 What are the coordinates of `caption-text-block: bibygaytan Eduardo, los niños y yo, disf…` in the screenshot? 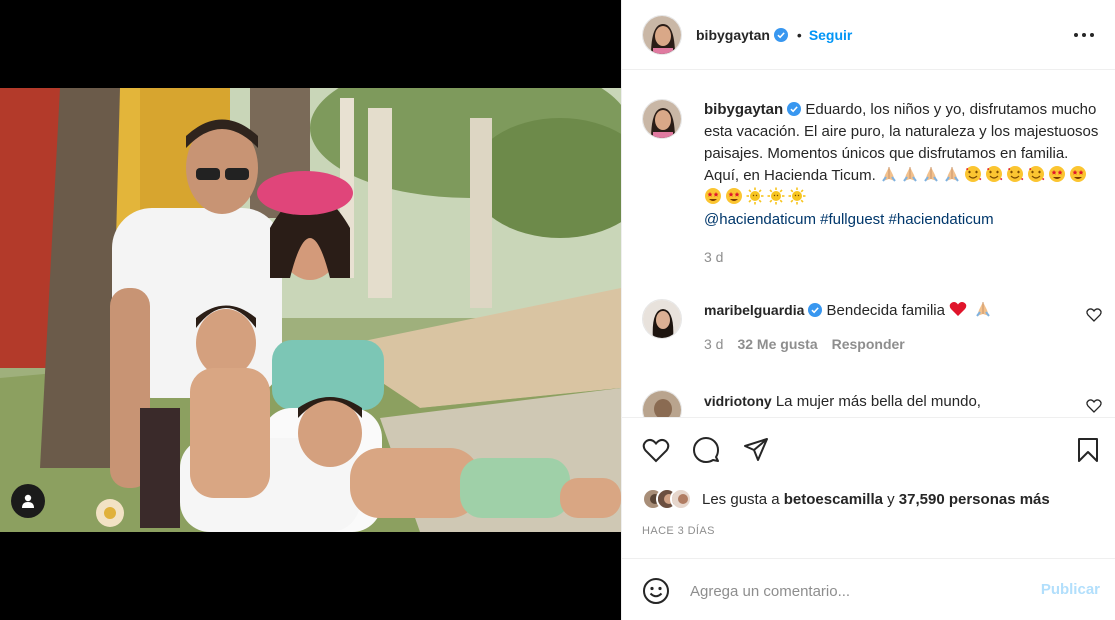 It's located at (903, 165).